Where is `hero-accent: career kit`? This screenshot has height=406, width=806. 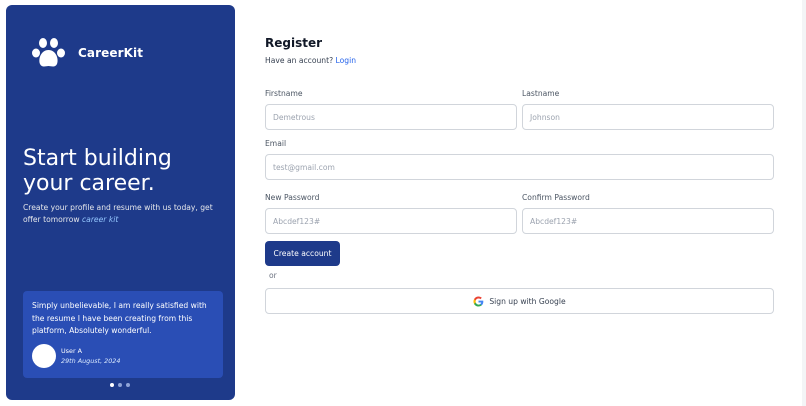
hero-accent: career kit is located at coordinates (100, 219).